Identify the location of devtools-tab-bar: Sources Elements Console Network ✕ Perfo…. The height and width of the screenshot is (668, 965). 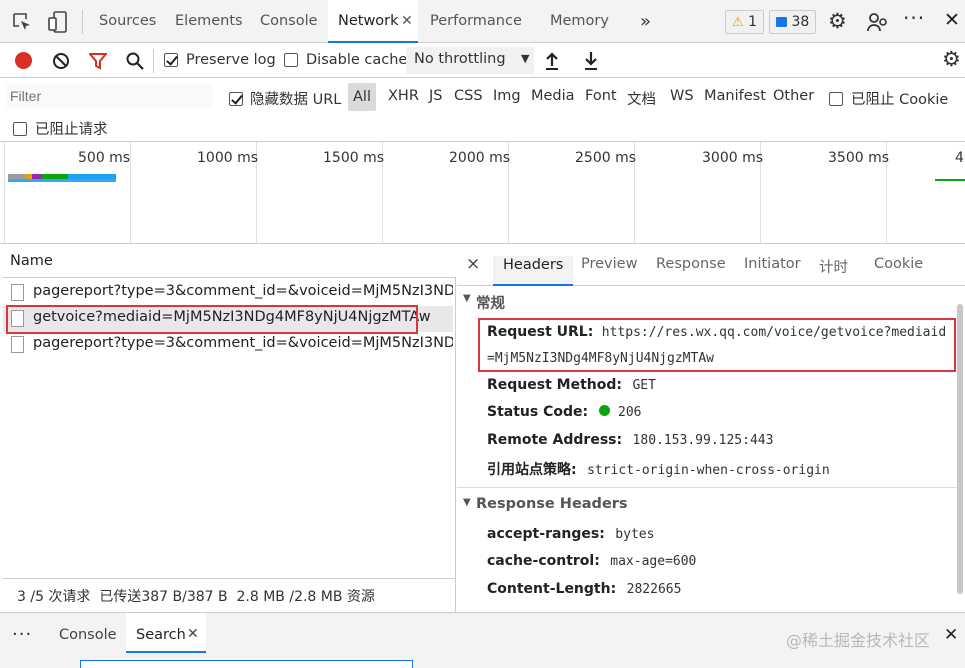
(482, 21).